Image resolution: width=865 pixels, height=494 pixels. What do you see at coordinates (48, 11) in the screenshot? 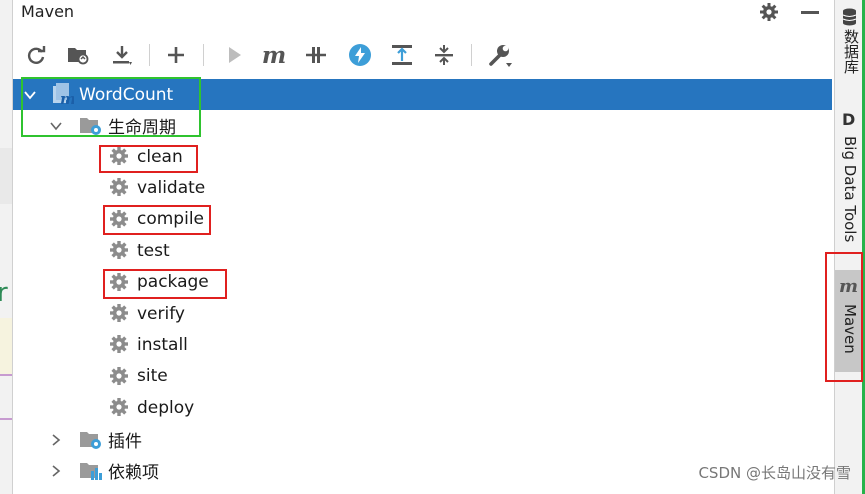
I see `panel-title: Maven` at bounding box center [48, 11].